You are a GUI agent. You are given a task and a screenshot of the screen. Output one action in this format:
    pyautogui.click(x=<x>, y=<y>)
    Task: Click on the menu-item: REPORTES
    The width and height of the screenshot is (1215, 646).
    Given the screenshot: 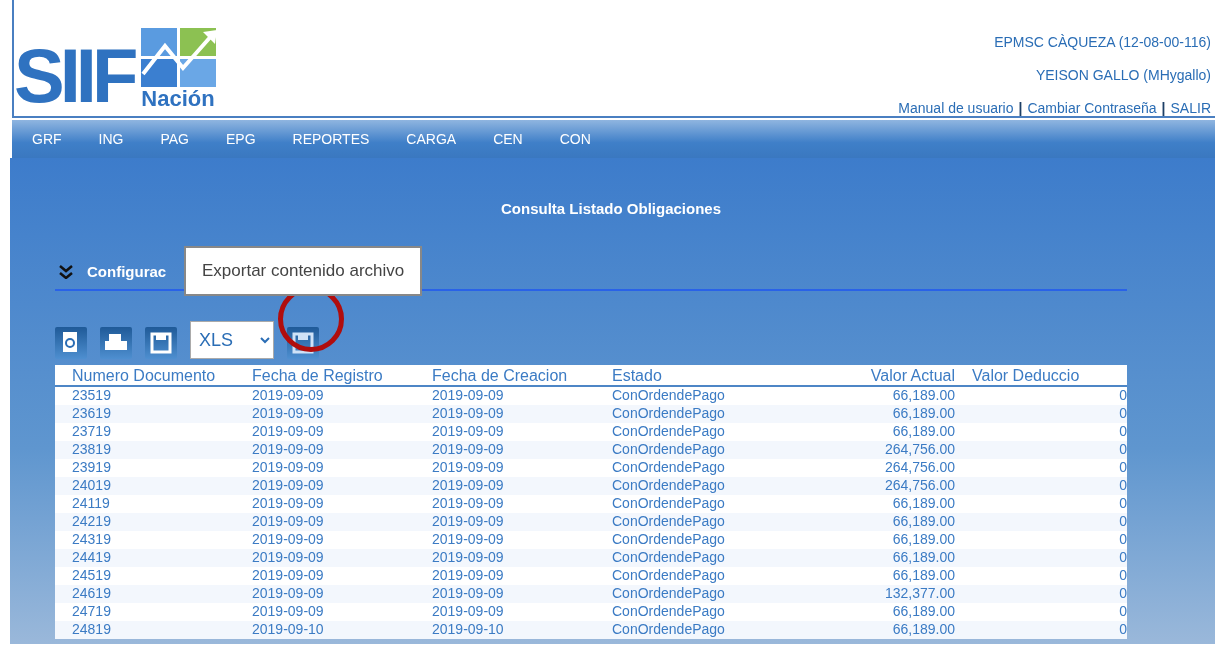 What is the action you would take?
    pyautogui.click(x=331, y=139)
    